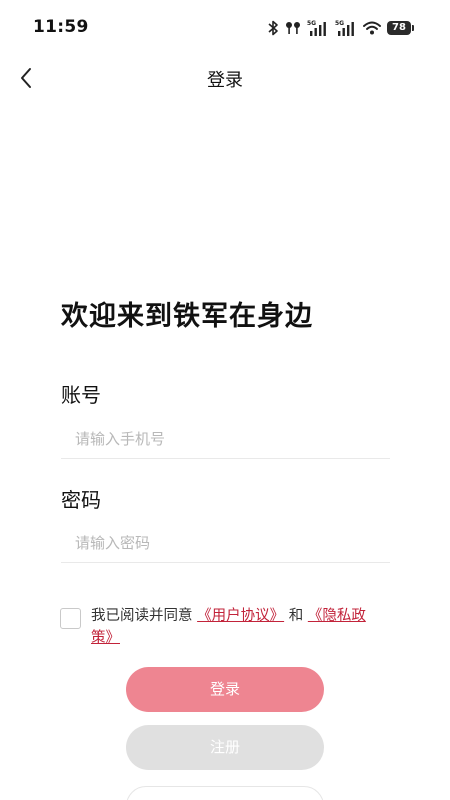  I want to click on battery-cap, so click(413, 28).